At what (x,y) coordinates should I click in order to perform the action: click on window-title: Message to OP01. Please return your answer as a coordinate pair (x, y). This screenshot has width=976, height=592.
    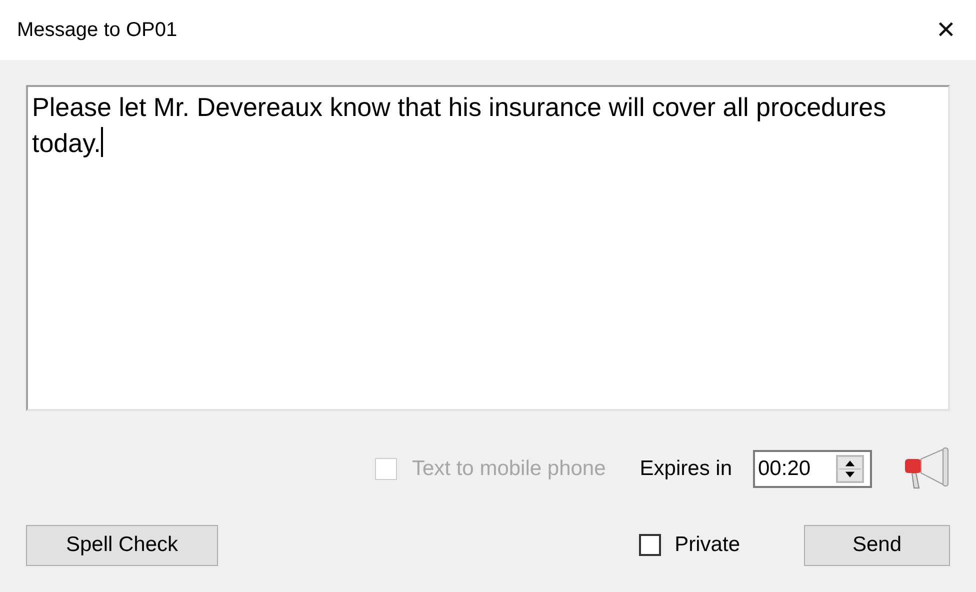
    Looking at the image, I should click on (97, 30).